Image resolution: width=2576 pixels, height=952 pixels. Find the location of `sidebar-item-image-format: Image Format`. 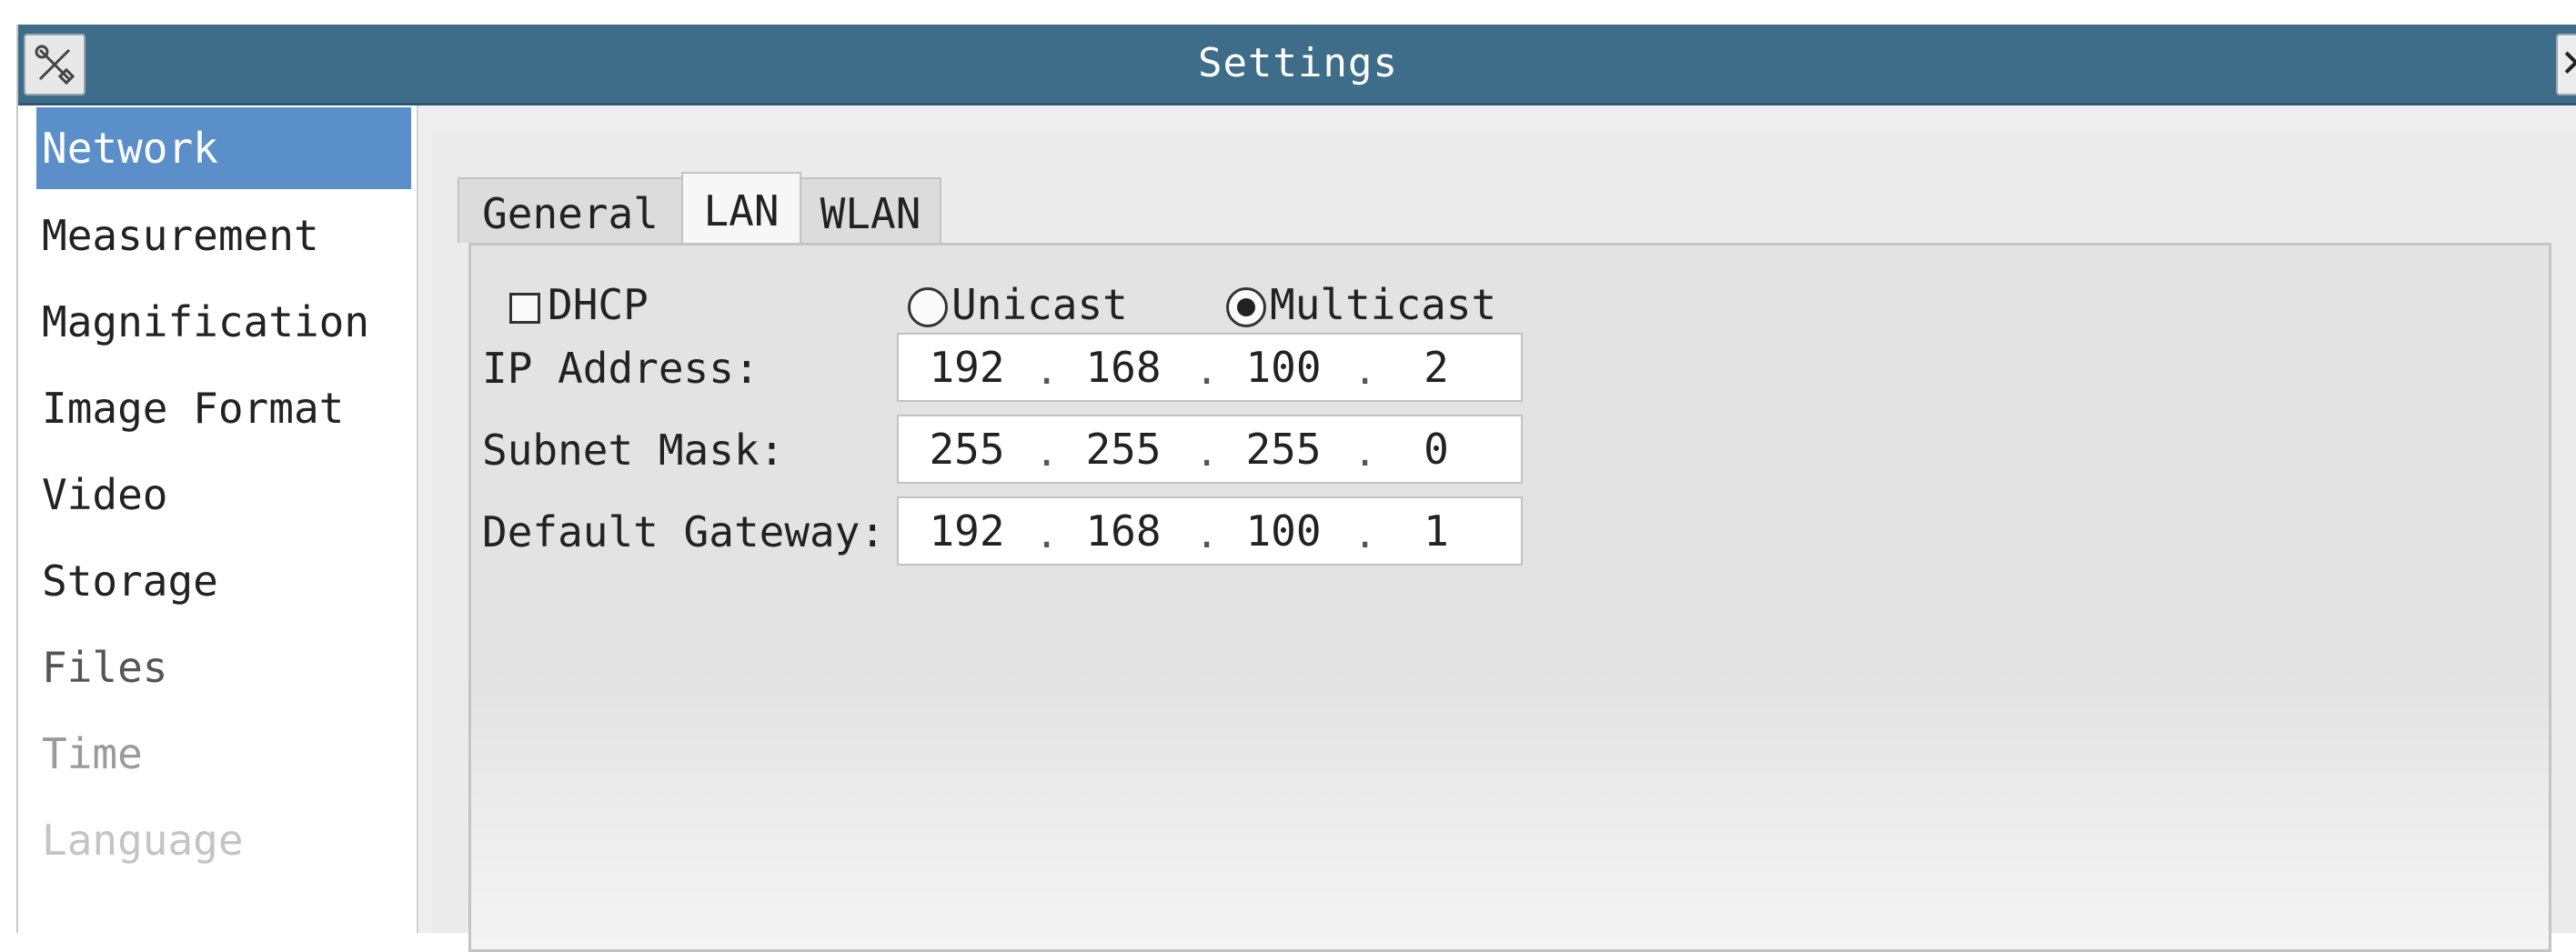

sidebar-item-image-format: Image Format is located at coordinates (226, 408).